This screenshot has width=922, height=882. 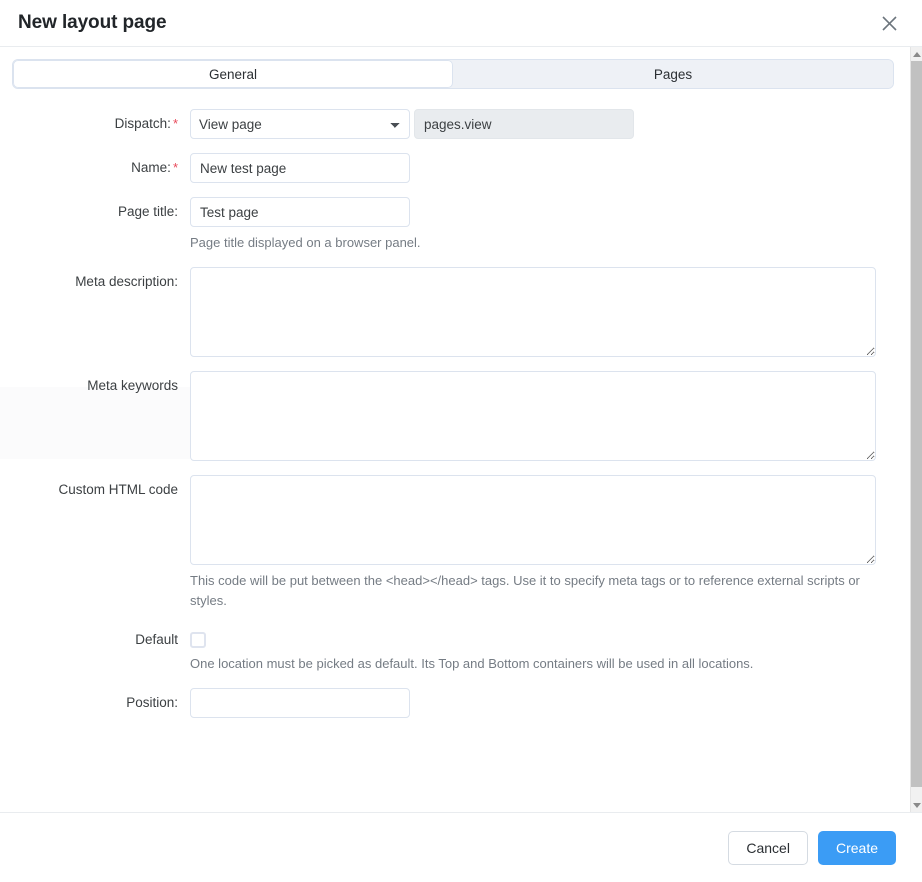 I want to click on scroll-down-button, so click(x=916, y=805).